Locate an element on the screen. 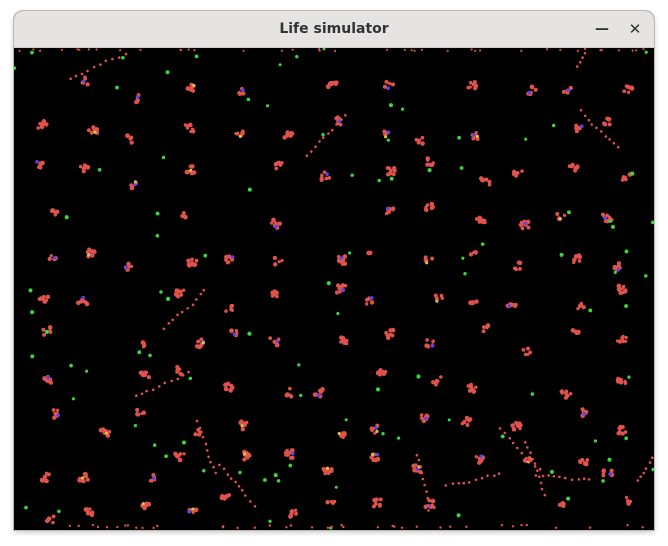 This screenshot has height=546, width=668. window-title: Life simulator is located at coordinates (334, 29).